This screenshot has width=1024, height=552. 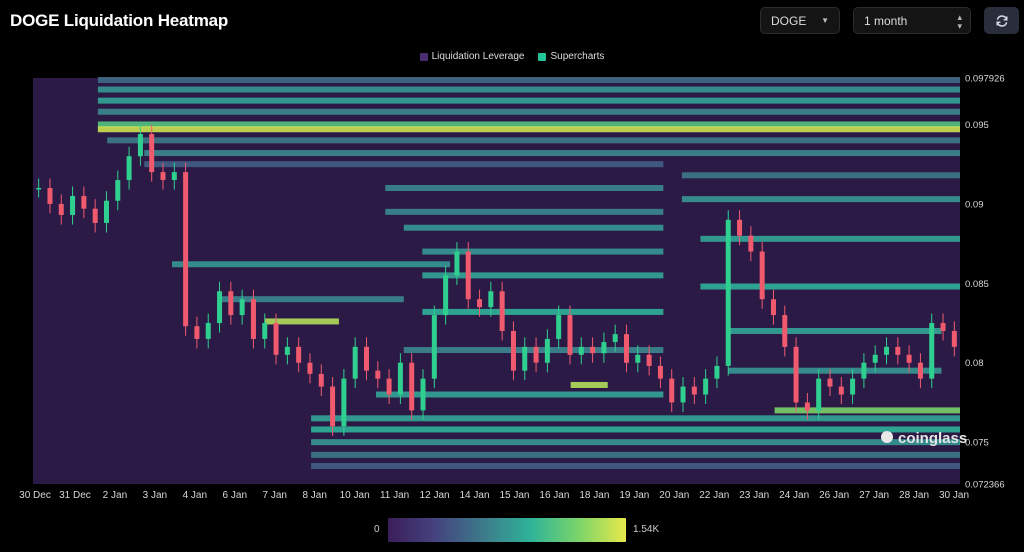 What do you see at coordinates (377, 529) in the screenshot?
I see `colorbar-min-label: 0` at bounding box center [377, 529].